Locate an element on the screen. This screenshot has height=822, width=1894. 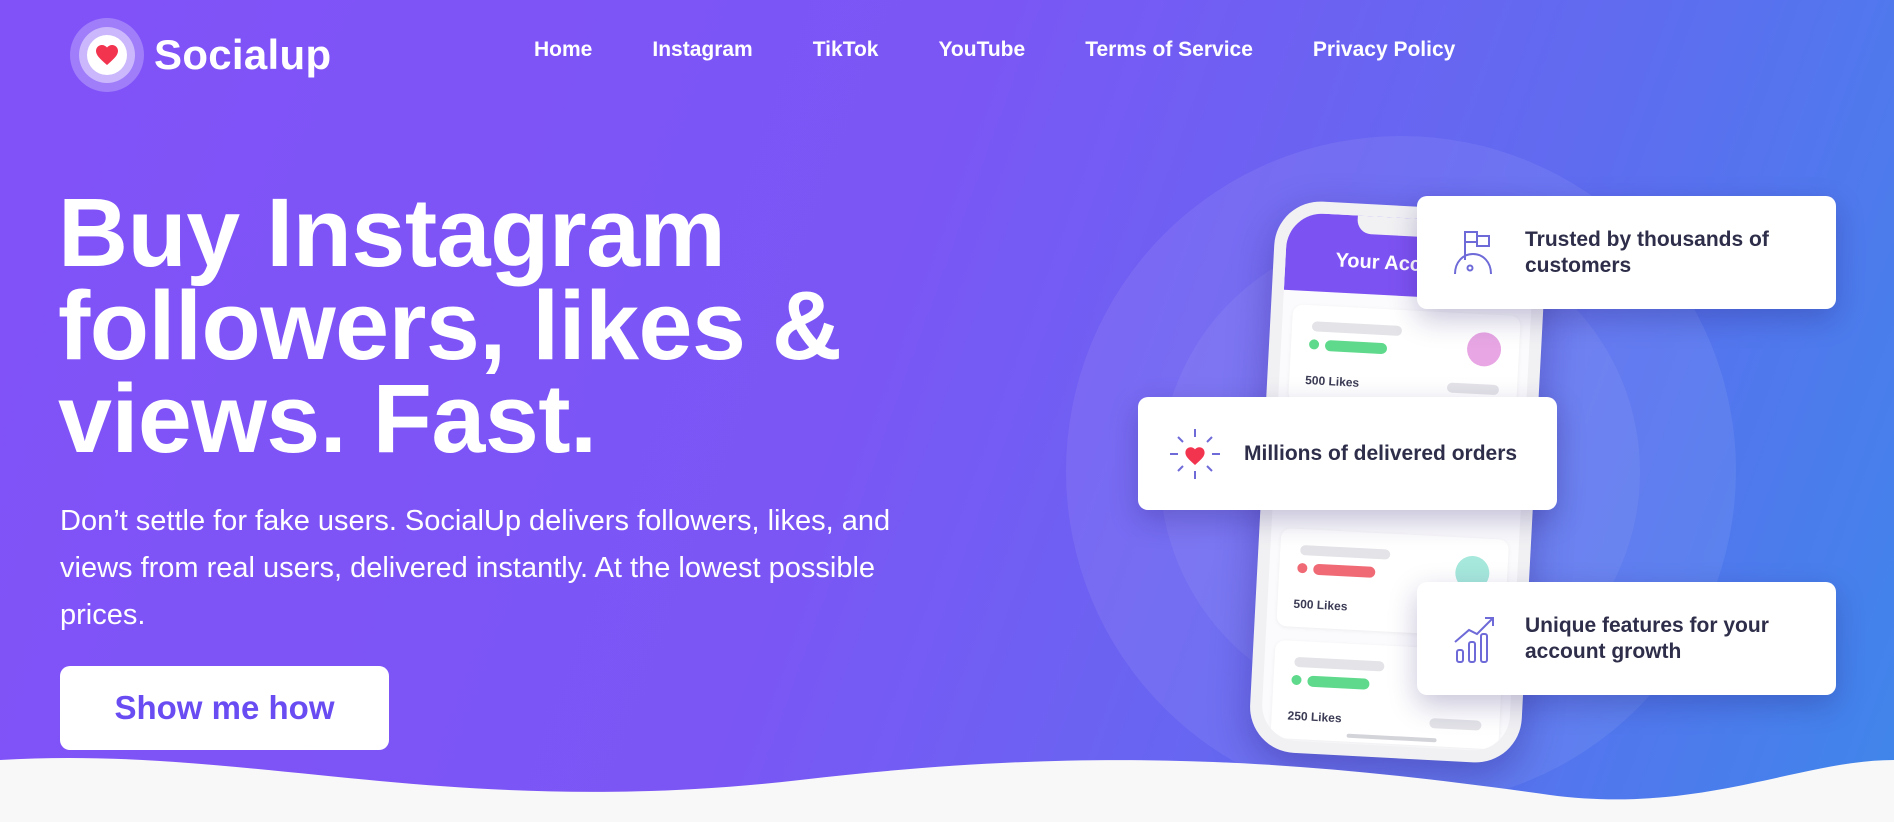
brand-name: Socialup is located at coordinates (243, 54).